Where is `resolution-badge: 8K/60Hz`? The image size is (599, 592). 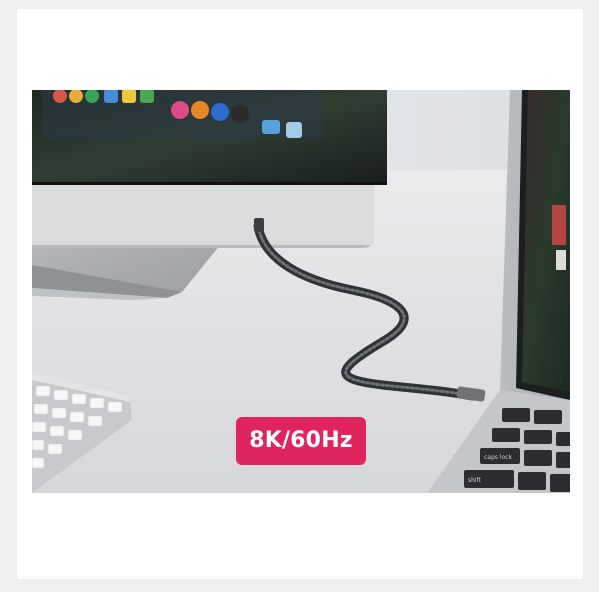
resolution-badge: 8K/60Hz is located at coordinates (301, 441).